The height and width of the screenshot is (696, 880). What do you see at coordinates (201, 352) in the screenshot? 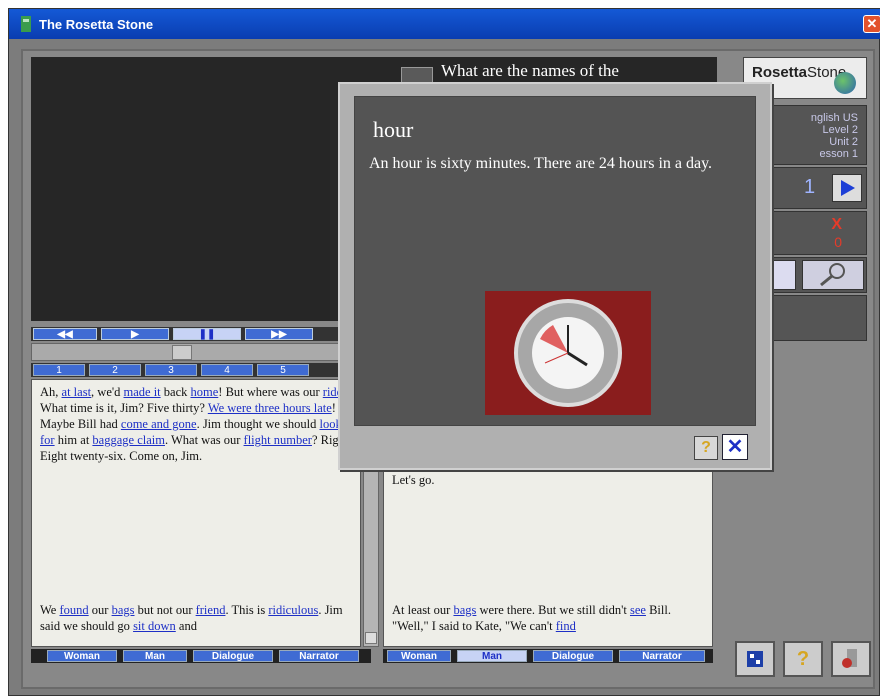
I see `seek-bar` at bounding box center [201, 352].